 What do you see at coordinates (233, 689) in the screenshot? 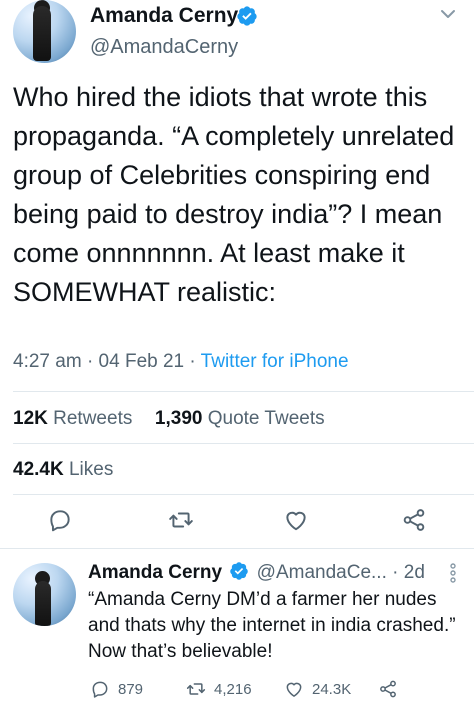
I see `retweet-count: 4,216` at bounding box center [233, 689].